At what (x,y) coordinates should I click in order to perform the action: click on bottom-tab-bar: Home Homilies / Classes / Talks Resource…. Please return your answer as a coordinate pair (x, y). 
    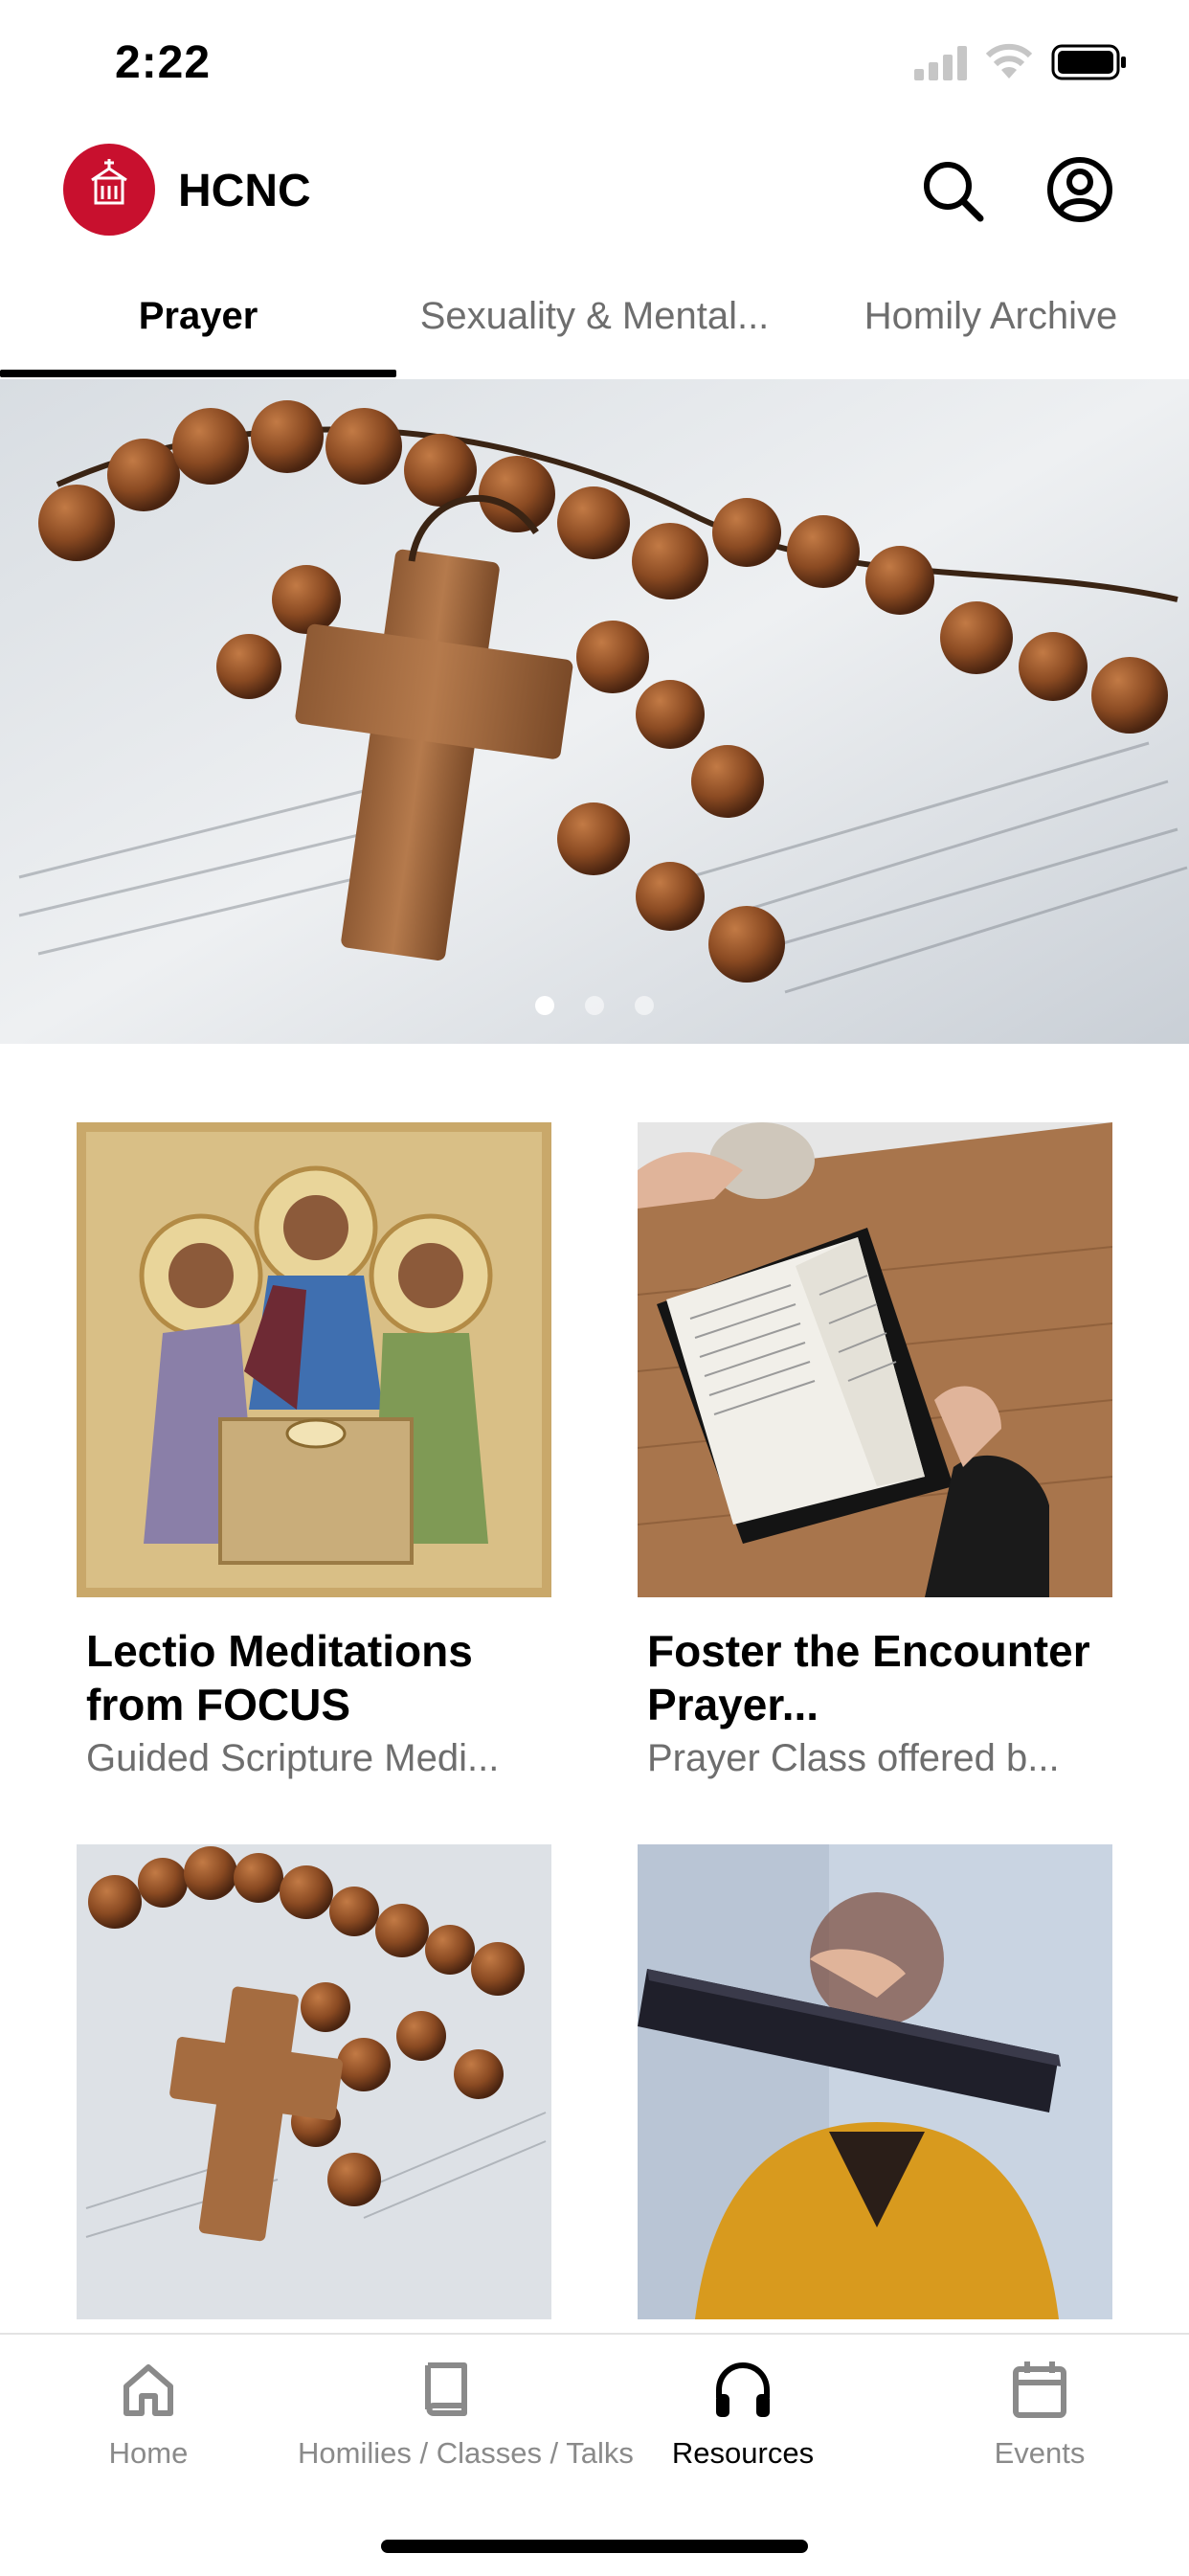
    Looking at the image, I should click on (594, 2454).